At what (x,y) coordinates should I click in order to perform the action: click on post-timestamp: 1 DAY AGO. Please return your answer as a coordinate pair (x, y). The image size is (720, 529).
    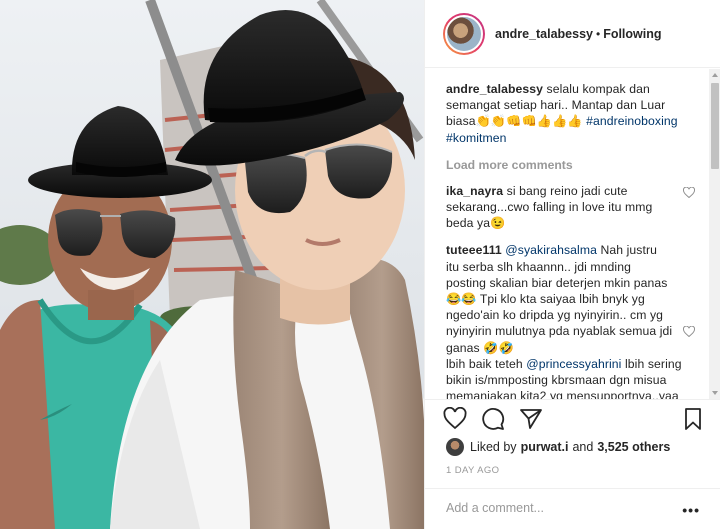
    Looking at the image, I should click on (472, 470).